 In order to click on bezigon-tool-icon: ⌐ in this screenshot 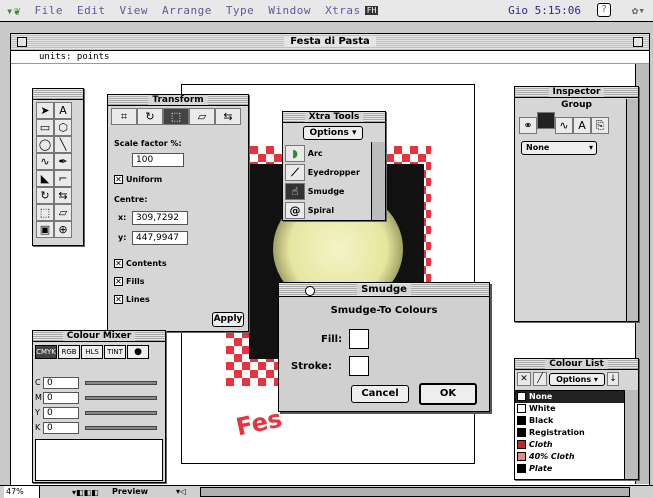, I will do `click(63, 178)`.